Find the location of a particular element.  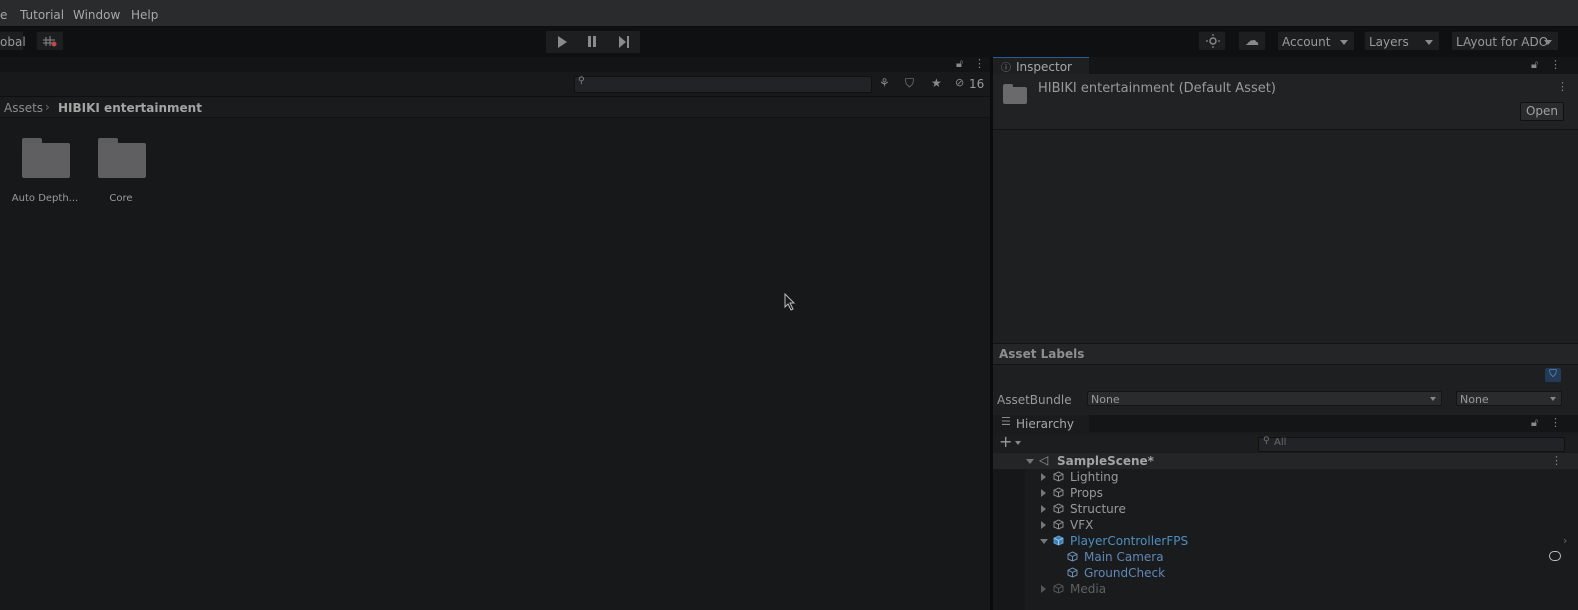

chevron-right-icon: › is located at coordinates (1565, 541).